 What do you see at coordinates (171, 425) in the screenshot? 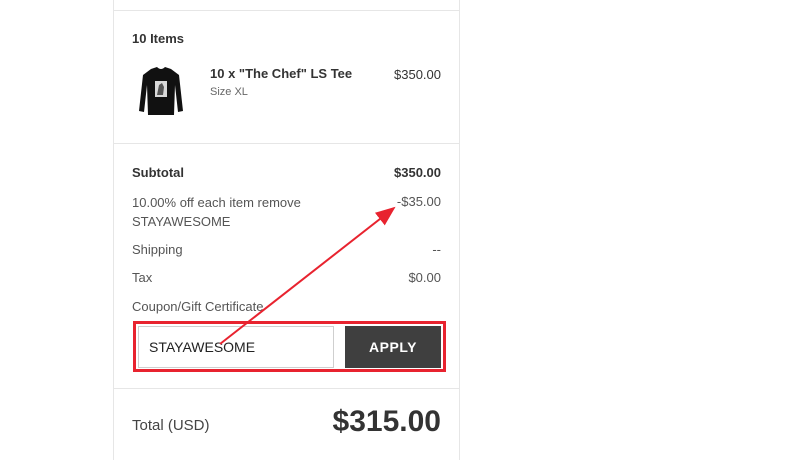
I see `total-label: Total (USD)` at bounding box center [171, 425].